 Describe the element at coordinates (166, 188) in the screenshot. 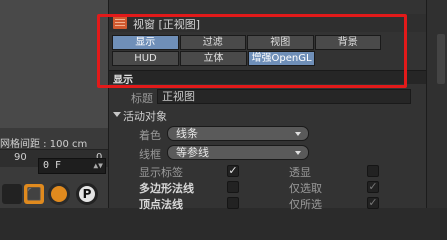

I see `poly-normals-label: 多边形法线` at that location.